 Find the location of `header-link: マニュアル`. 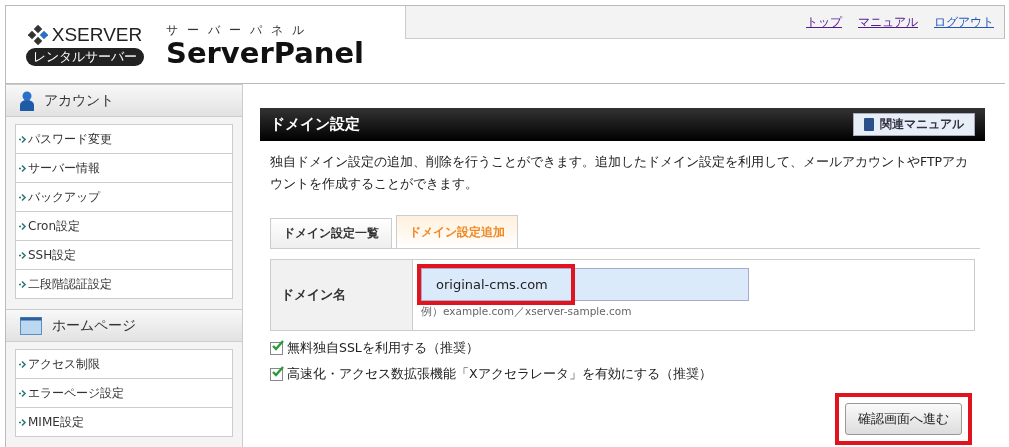

header-link: マニュアル is located at coordinates (888, 22).